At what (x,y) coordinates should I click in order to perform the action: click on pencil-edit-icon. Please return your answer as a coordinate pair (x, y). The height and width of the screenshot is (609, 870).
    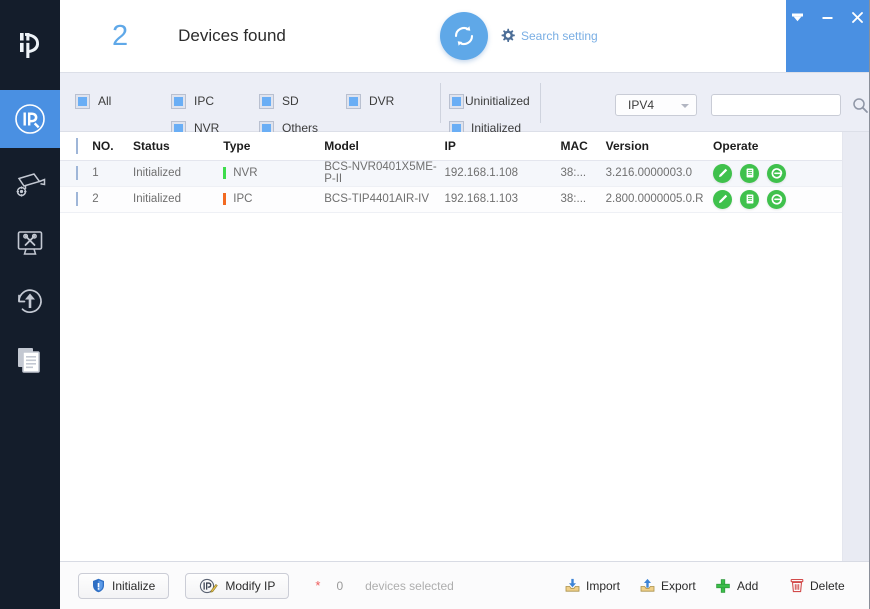
    Looking at the image, I should click on (722, 172).